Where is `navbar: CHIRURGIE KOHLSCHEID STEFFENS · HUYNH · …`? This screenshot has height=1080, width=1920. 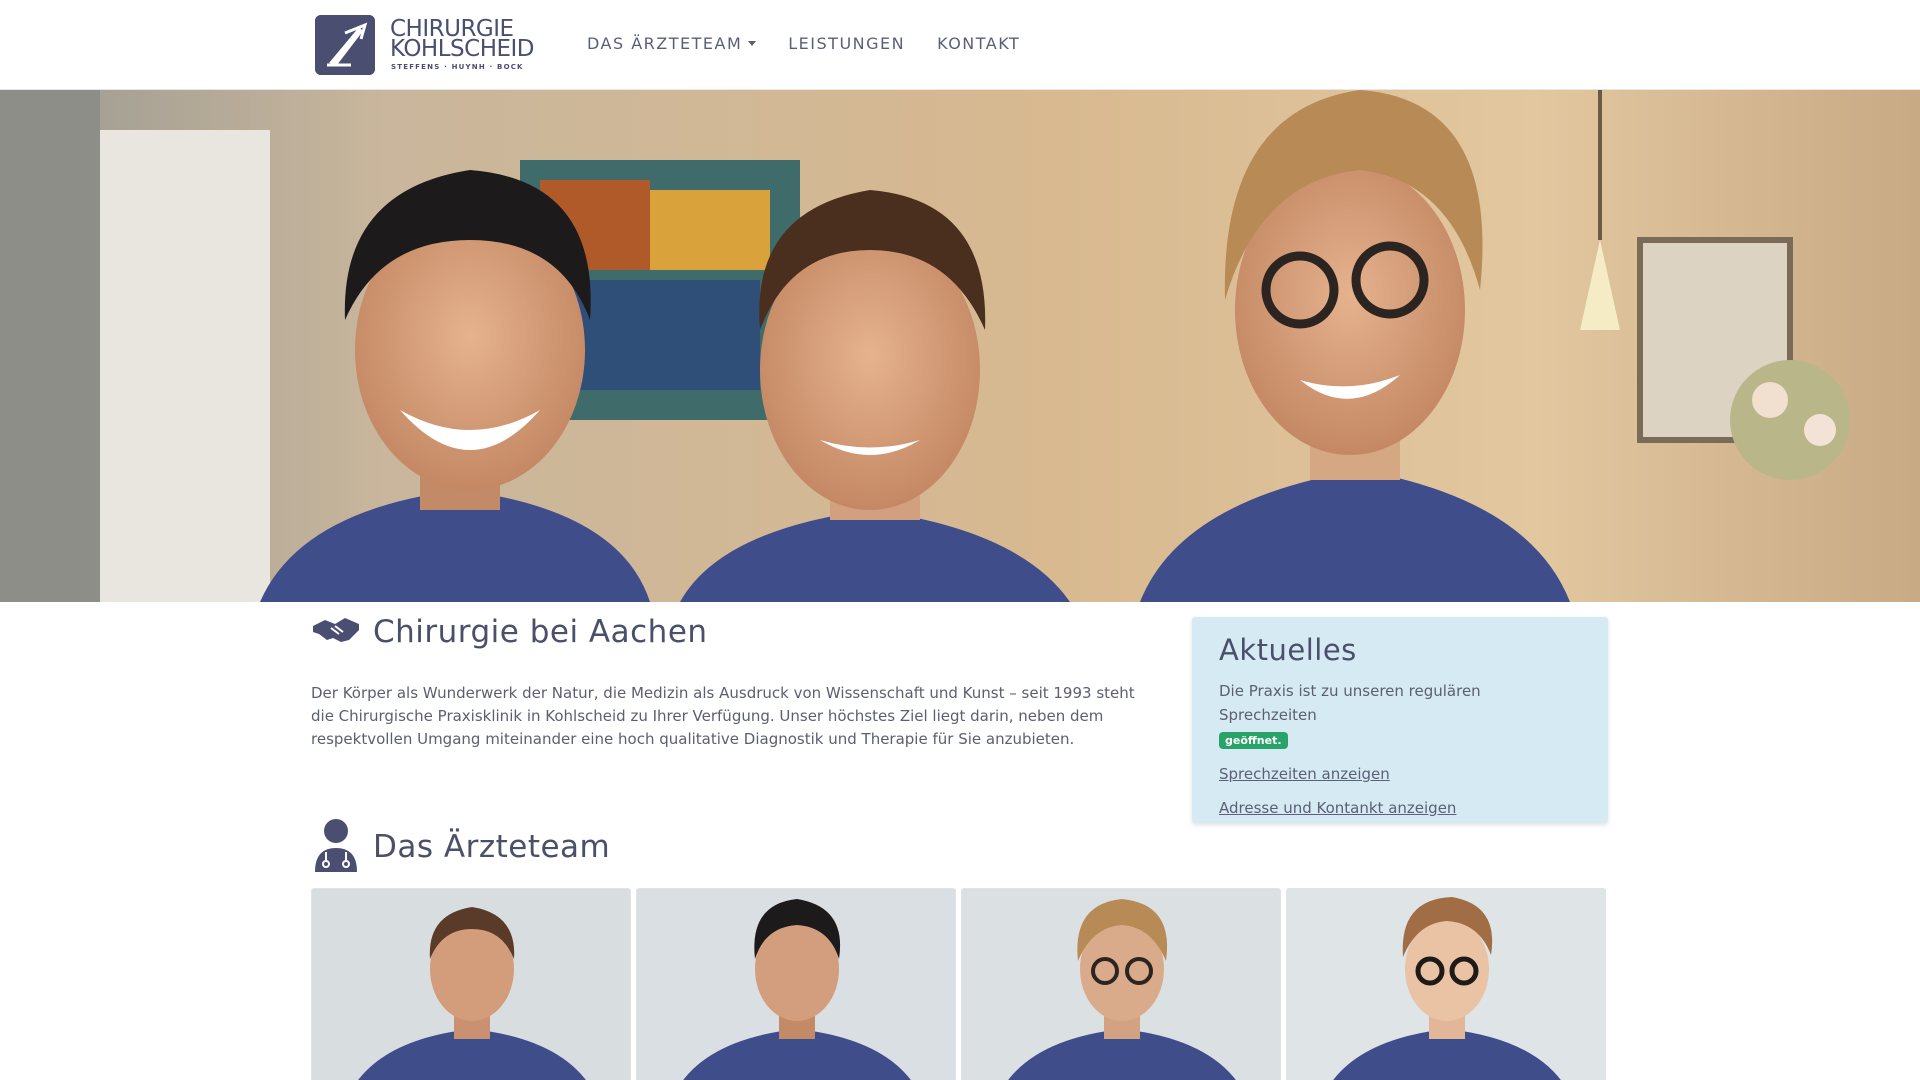
navbar: CHIRURGIE KOHLSCHEID STEFFENS · HUYNH · … is located at coordinates (960, 45).